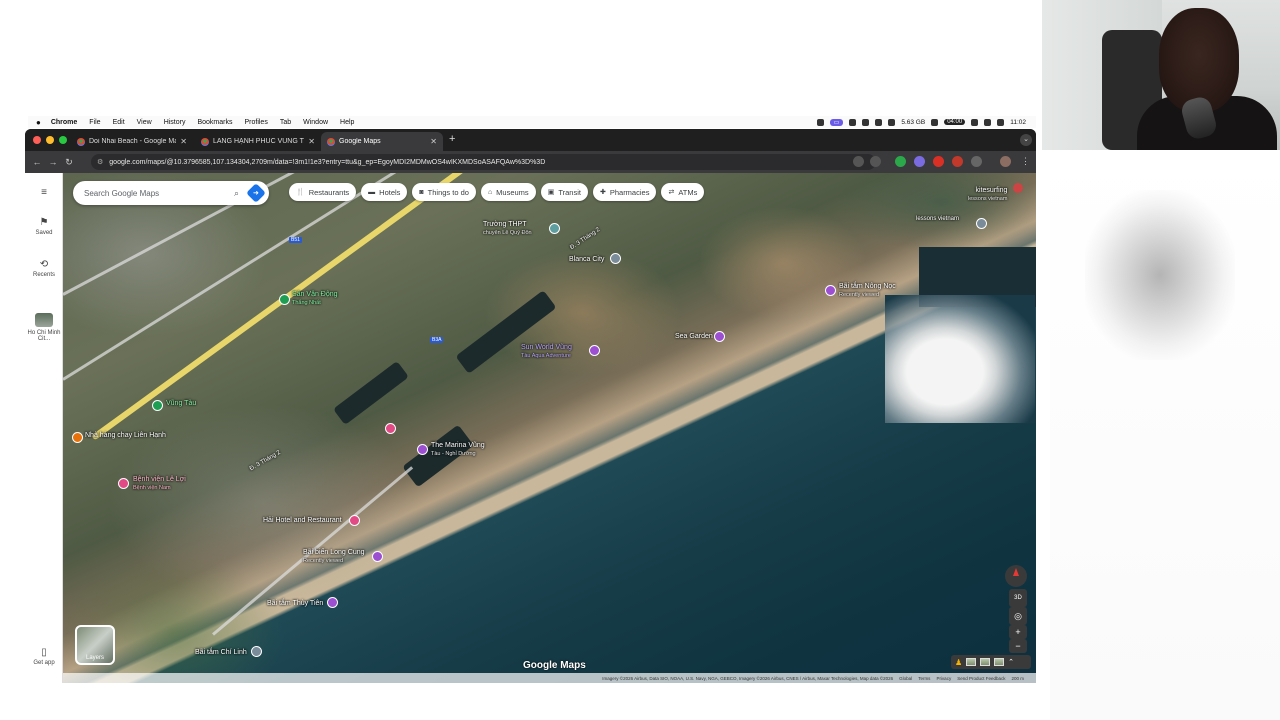 Image resolution: width=1280 pixels, height=720 pixels. What do you see at coordinates (334, 557) in the screenshot?
I see `place-label: Bãi biển Long Cung Recently viewed` at bounding box center [334, 557].